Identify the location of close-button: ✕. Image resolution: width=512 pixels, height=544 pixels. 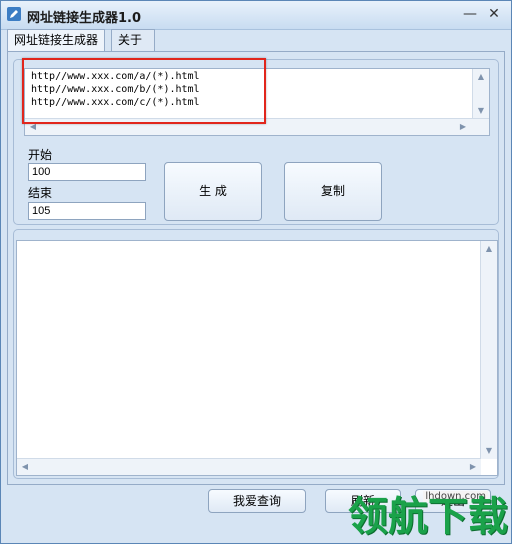
(494, 14).